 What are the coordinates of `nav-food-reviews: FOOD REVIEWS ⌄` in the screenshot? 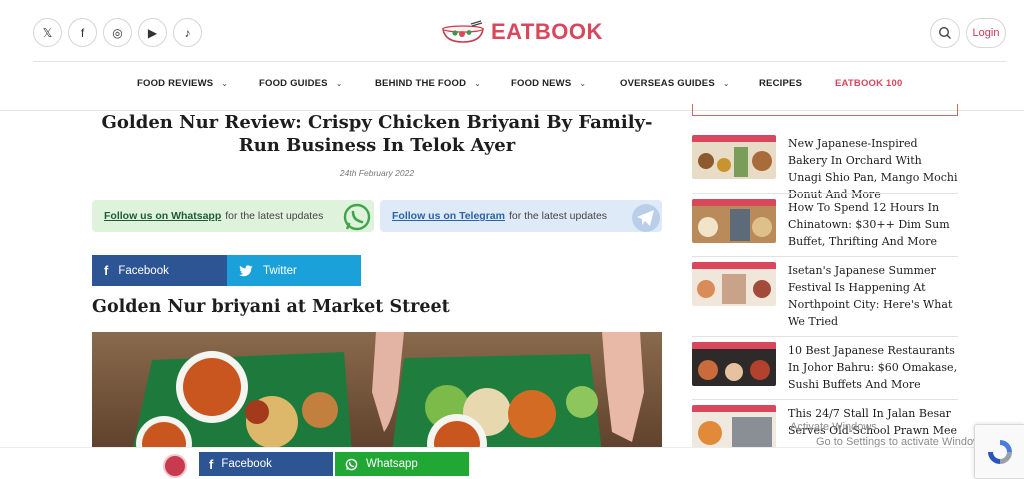 It's located at (182, 83).